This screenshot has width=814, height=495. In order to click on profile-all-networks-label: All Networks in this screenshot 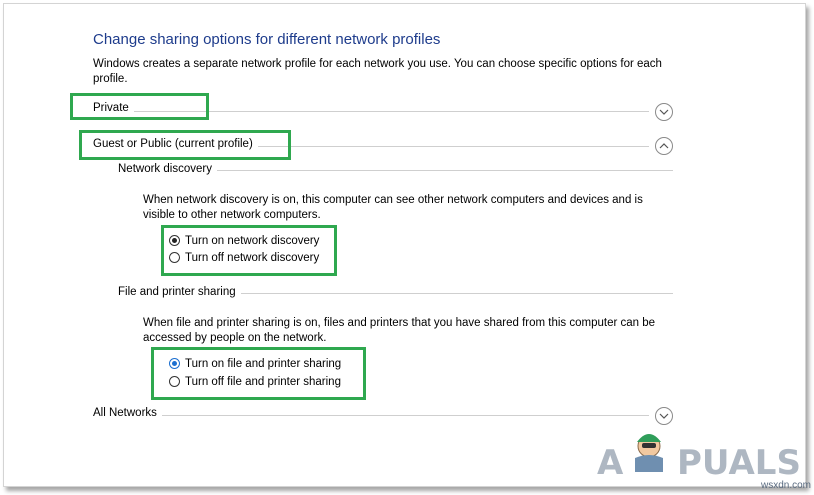, I will do `click(127, 413)`.